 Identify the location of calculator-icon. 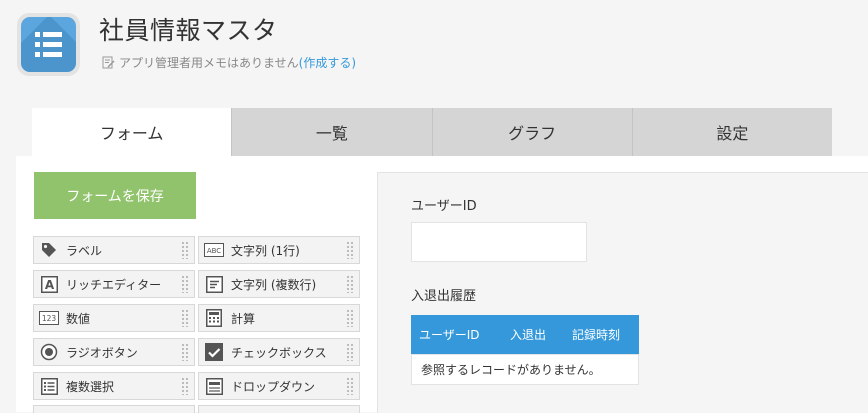
(214, 318).